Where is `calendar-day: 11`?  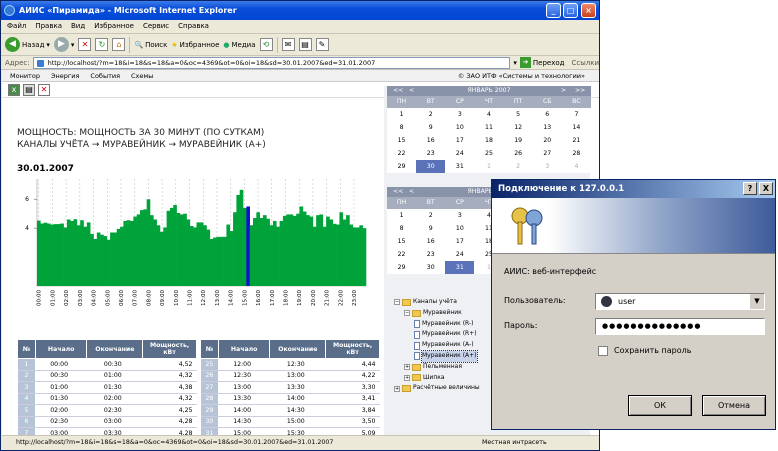 calendar-day: 11 is located at coordinates (488, 127).